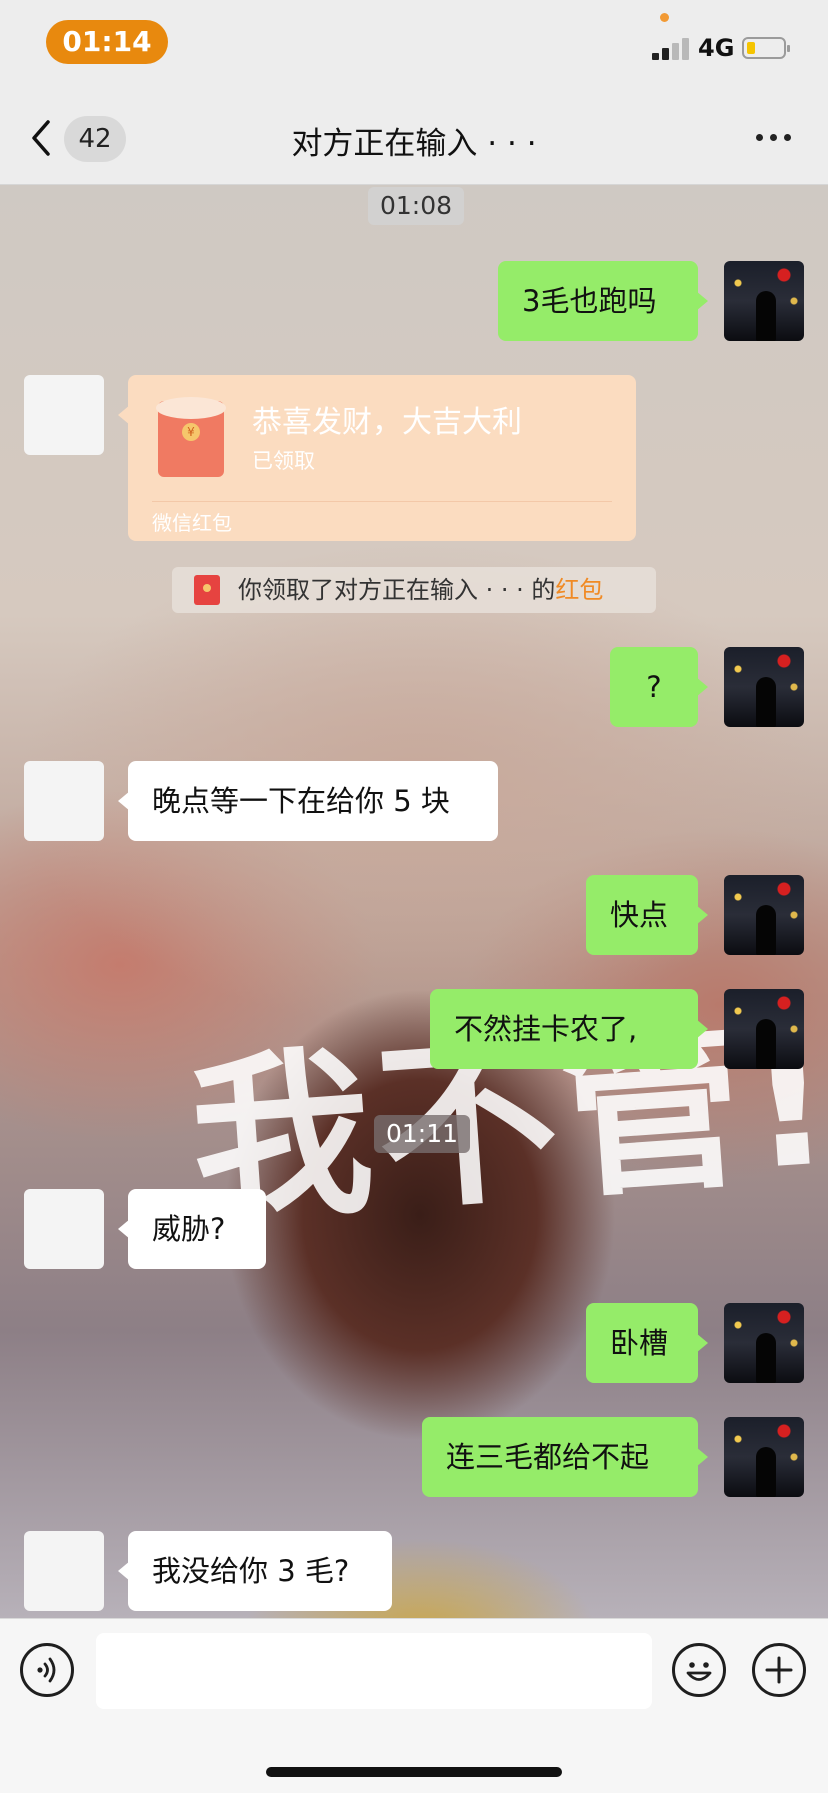 The height and width of the screenshot is (1793, 828). I want to click on chat-header: 42 对方正在输入 · · ·, so click(414, 138).